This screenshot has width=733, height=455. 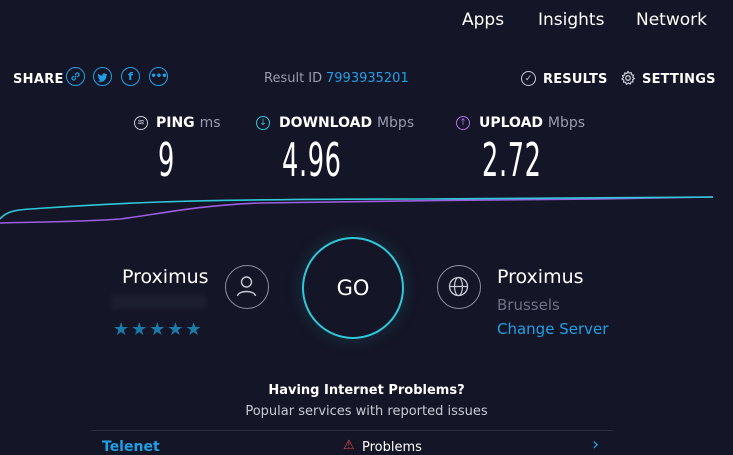 What do you see at coordinates (463, 123) in the screenshot?
I see `upload-icon: ↑` at bounding box center [463, 123].